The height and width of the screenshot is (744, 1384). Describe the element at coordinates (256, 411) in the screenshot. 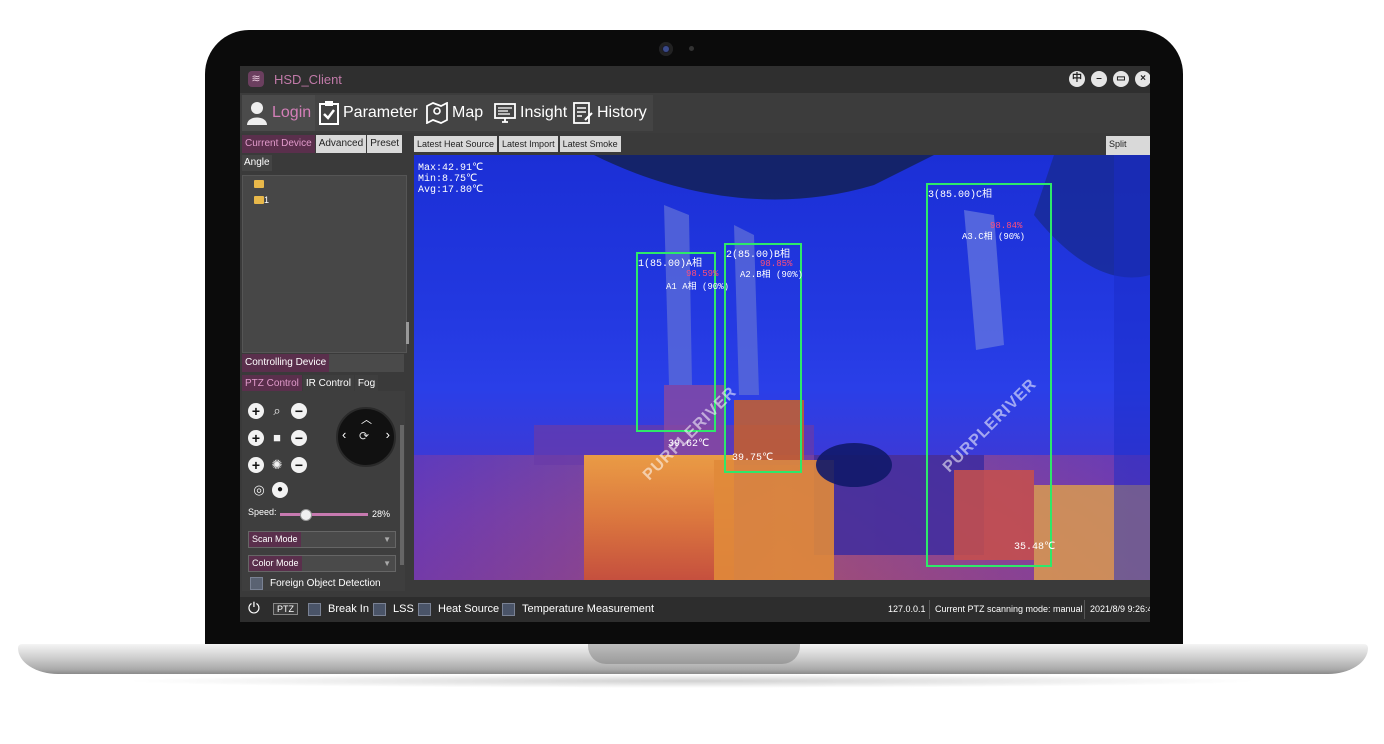

I see `zoom-in-button: +` at that location.